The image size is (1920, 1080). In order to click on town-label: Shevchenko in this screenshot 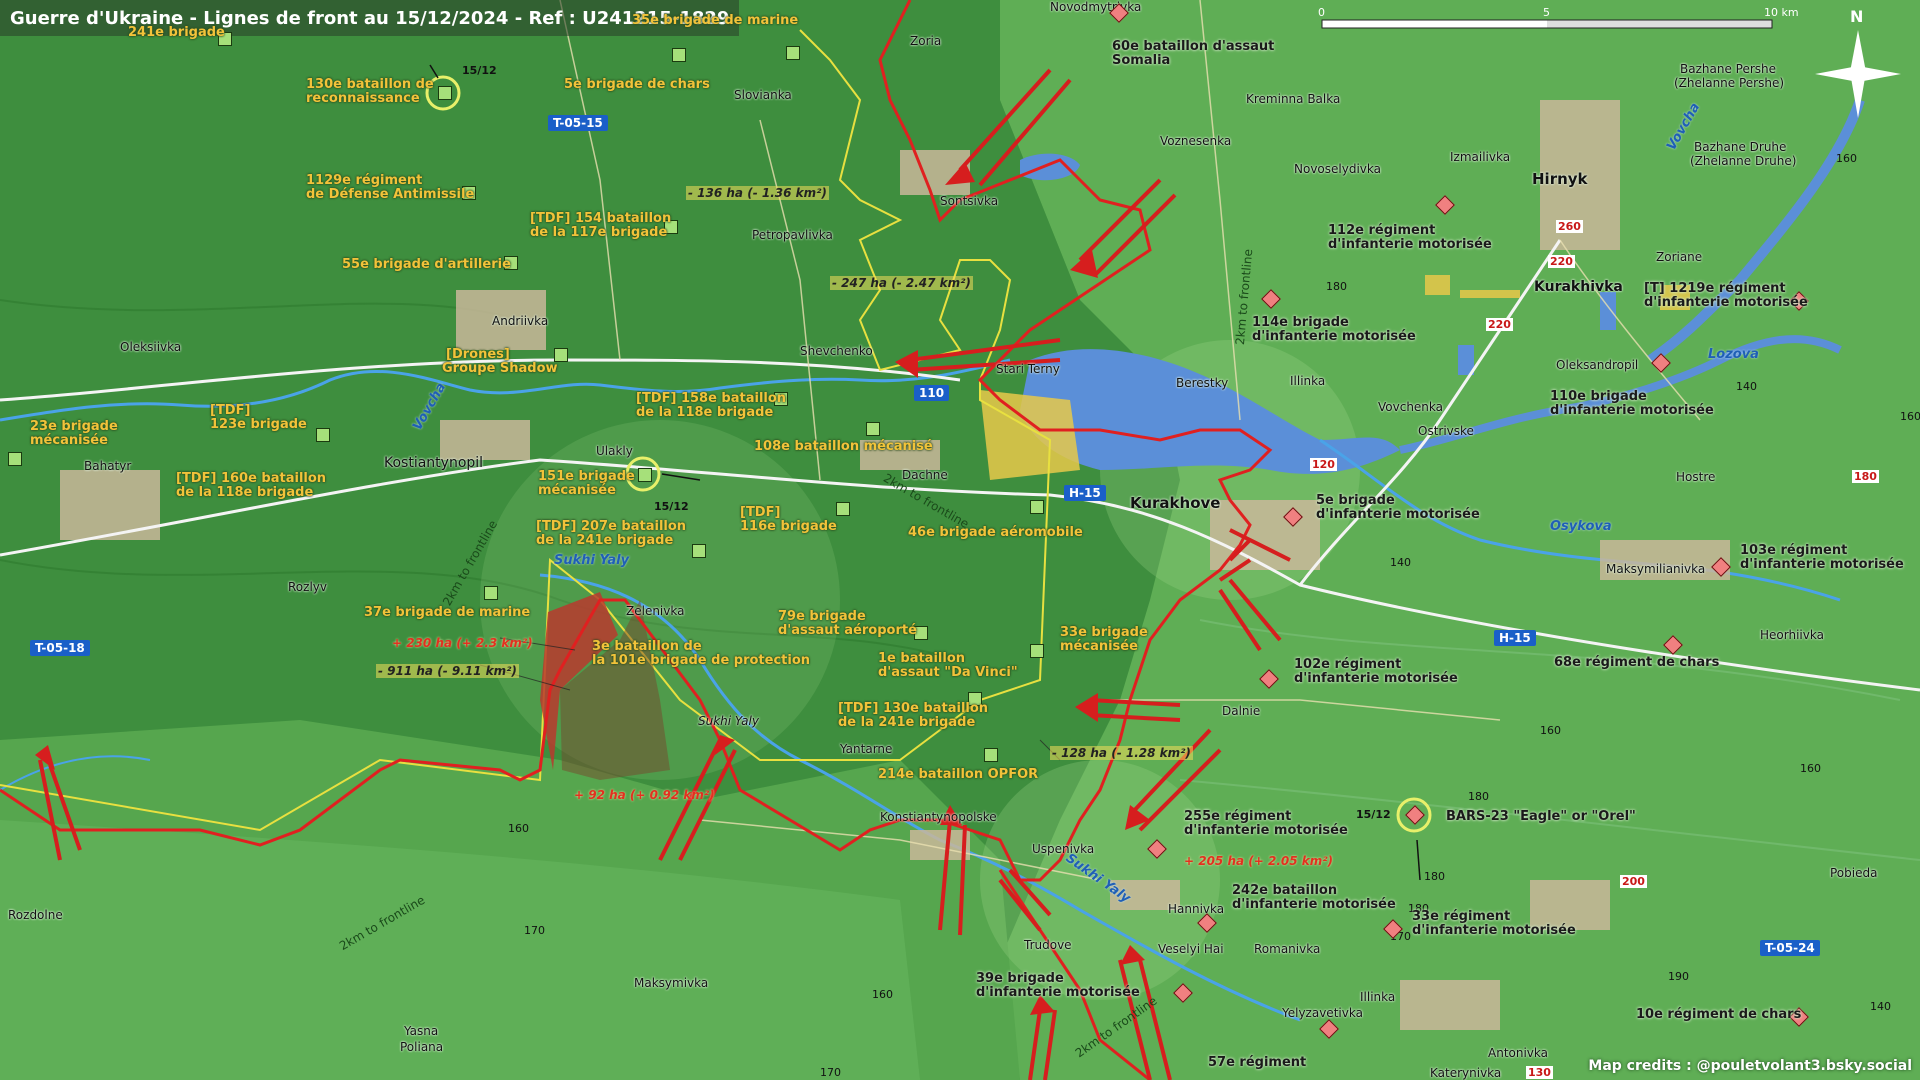, I will do `click(836, 351)`.